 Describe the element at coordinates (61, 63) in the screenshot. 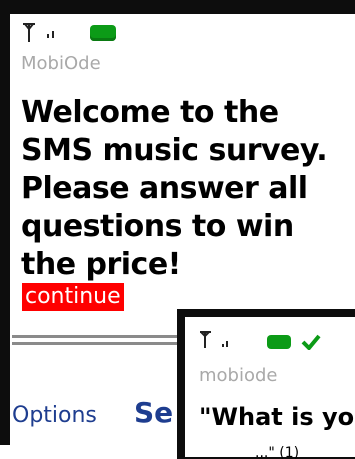

I see `app-name: MobiOde` at that location.